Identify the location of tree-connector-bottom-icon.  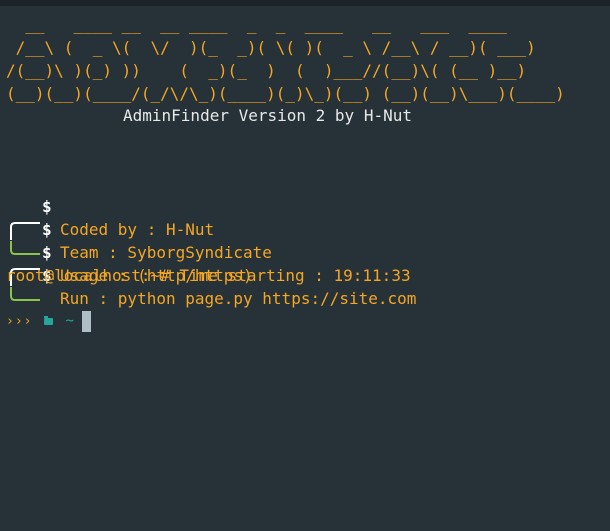
(25, 271).